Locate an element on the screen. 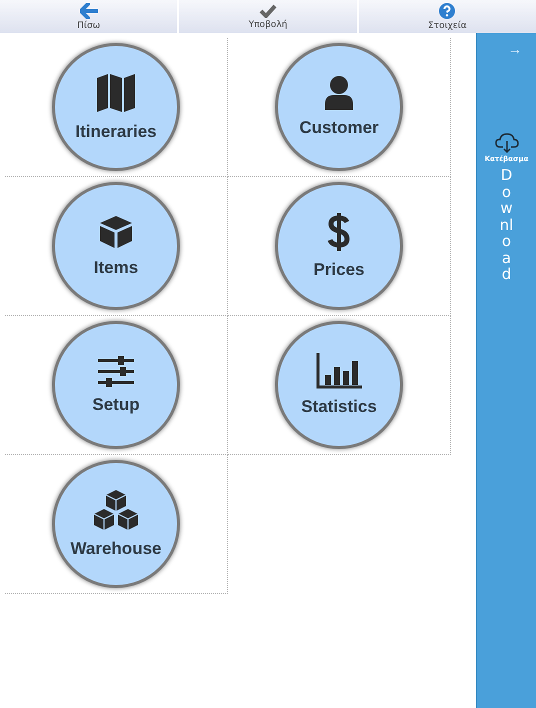  sliders-icon is located at coordinates (116, 371).